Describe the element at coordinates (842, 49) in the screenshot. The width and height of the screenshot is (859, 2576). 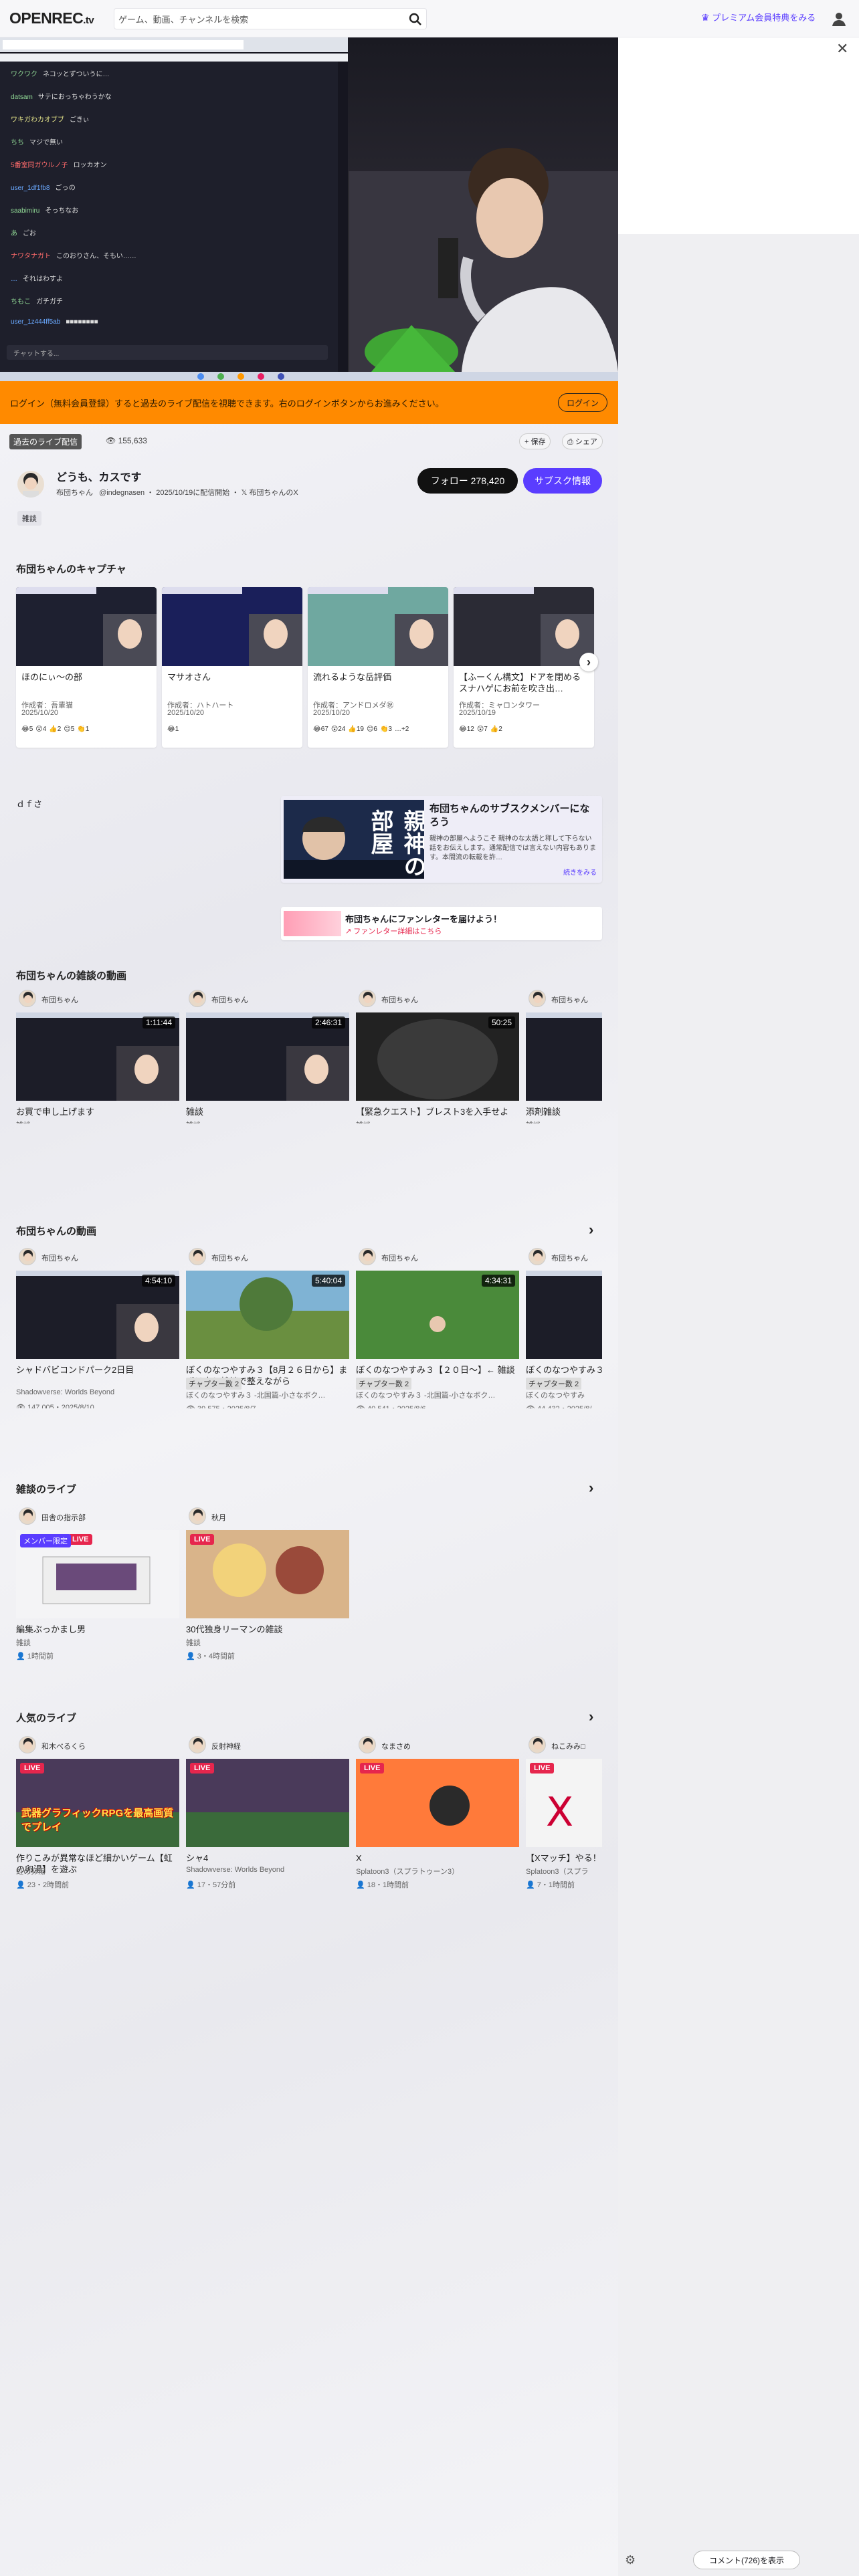
I see `close-icon: ✕` at that location.